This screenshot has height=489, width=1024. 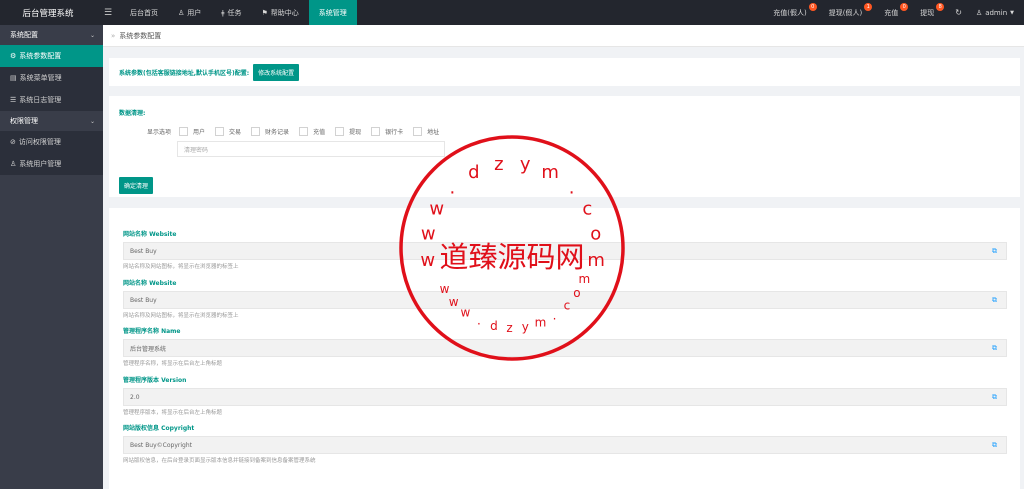 What do you see at coordinates (155, 380) in the screenshot?
I see `field-label: 管理程序版本 Version` at bounding box center [155, 380].